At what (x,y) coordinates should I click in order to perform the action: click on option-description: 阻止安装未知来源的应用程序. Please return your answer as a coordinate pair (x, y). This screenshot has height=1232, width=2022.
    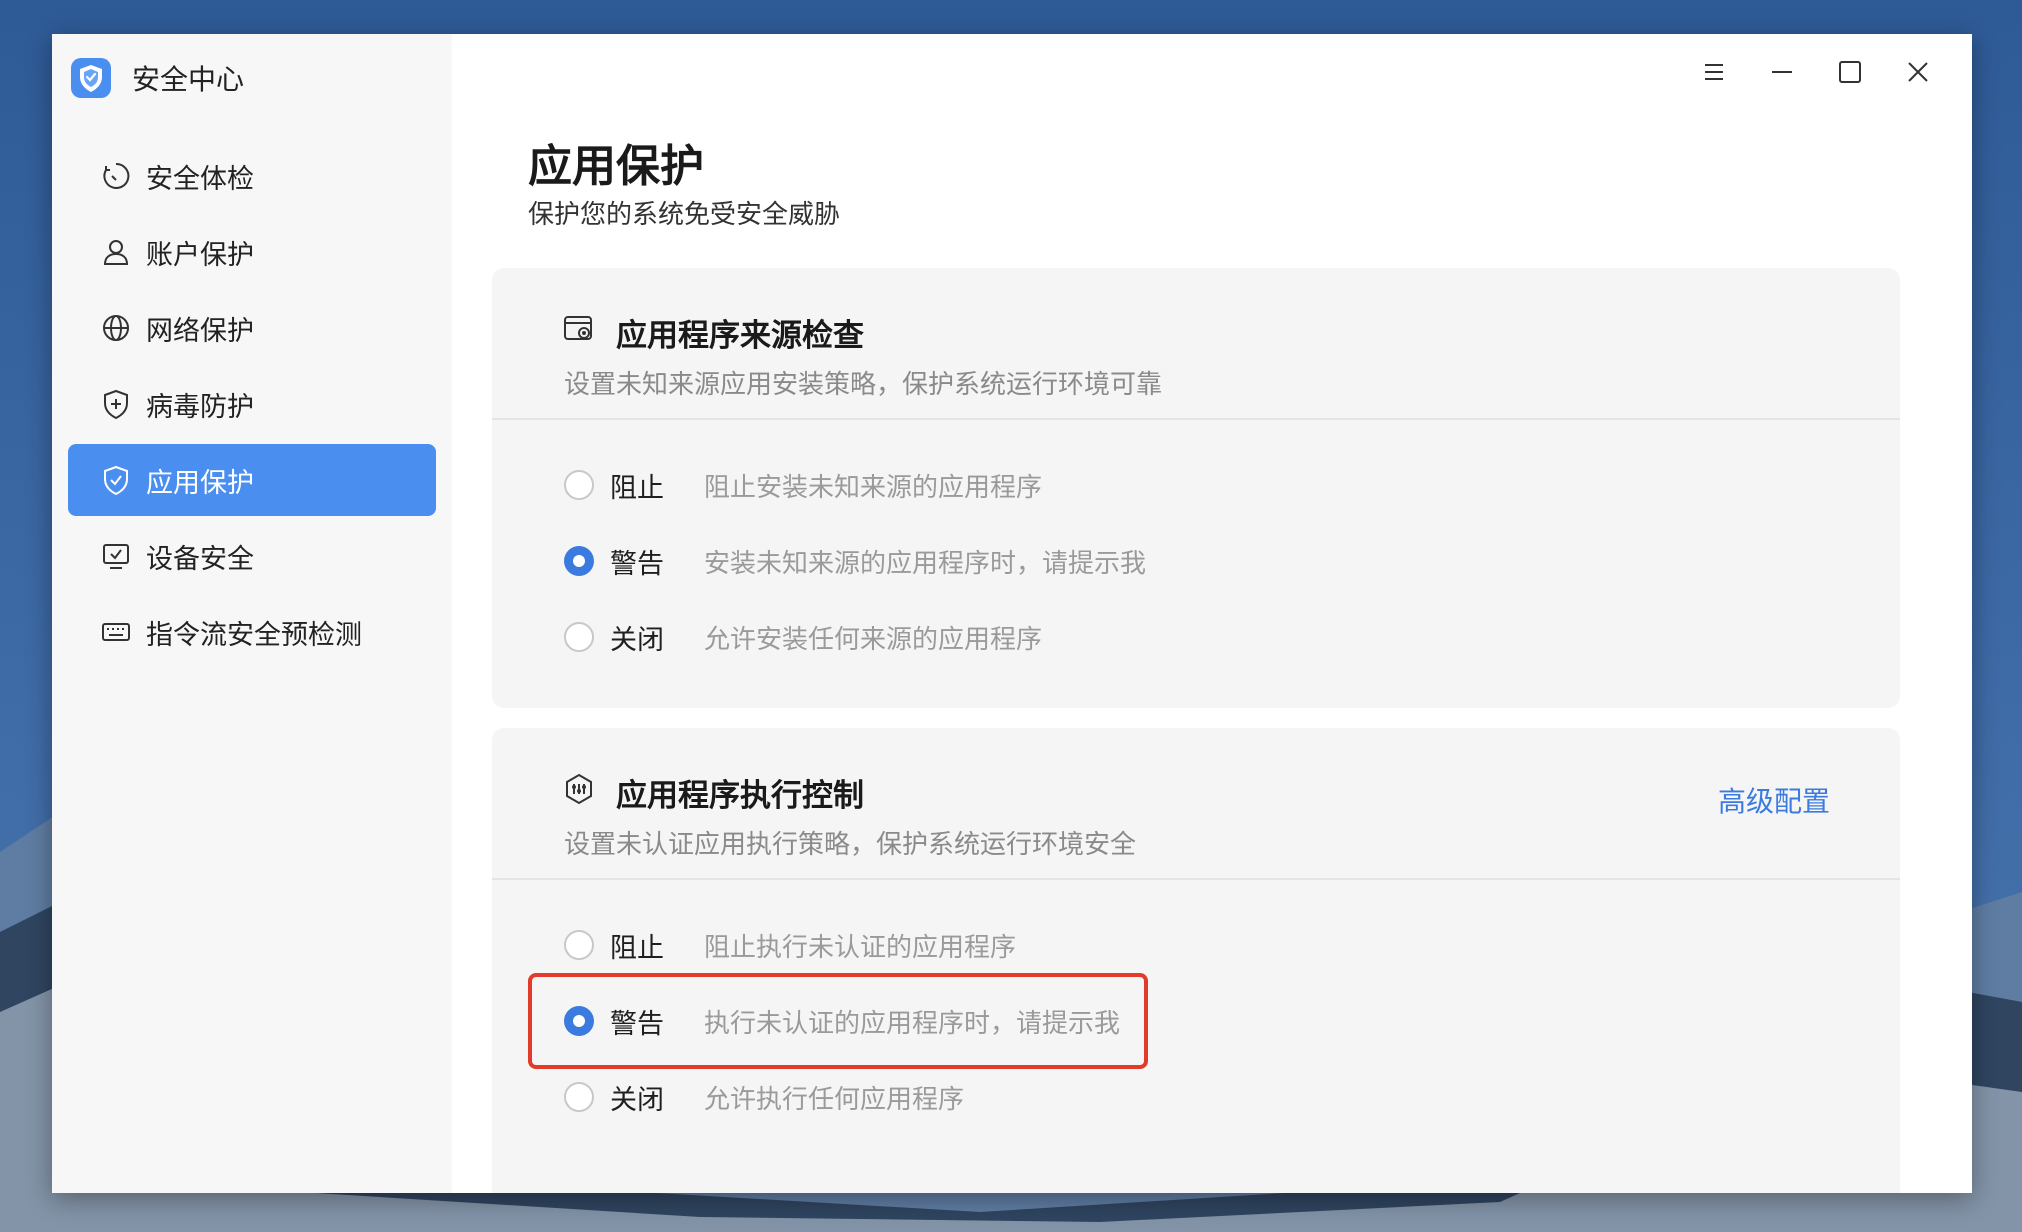
    Looking at the image, I should click on (873, 487).